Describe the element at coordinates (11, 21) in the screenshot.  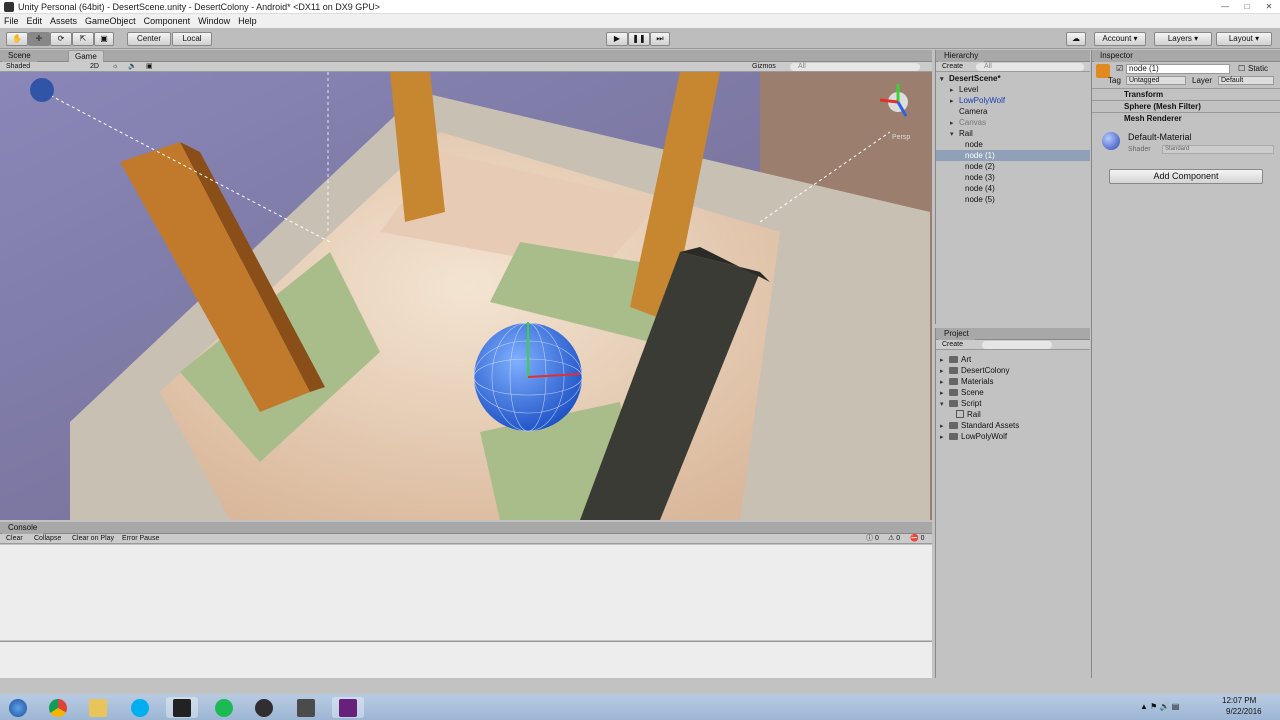
I see `menu-file: File` at that location.